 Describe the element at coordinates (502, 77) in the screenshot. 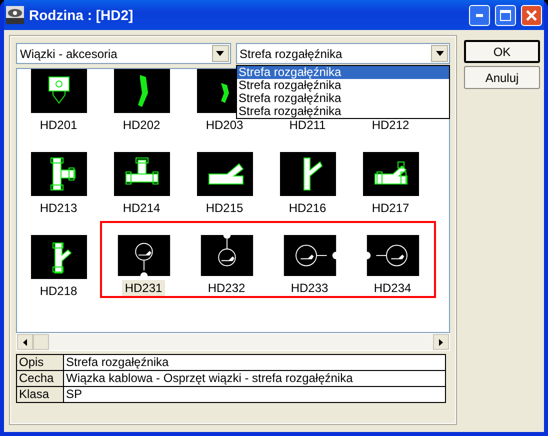

I see `cancel-button: Anuluj` at that location.